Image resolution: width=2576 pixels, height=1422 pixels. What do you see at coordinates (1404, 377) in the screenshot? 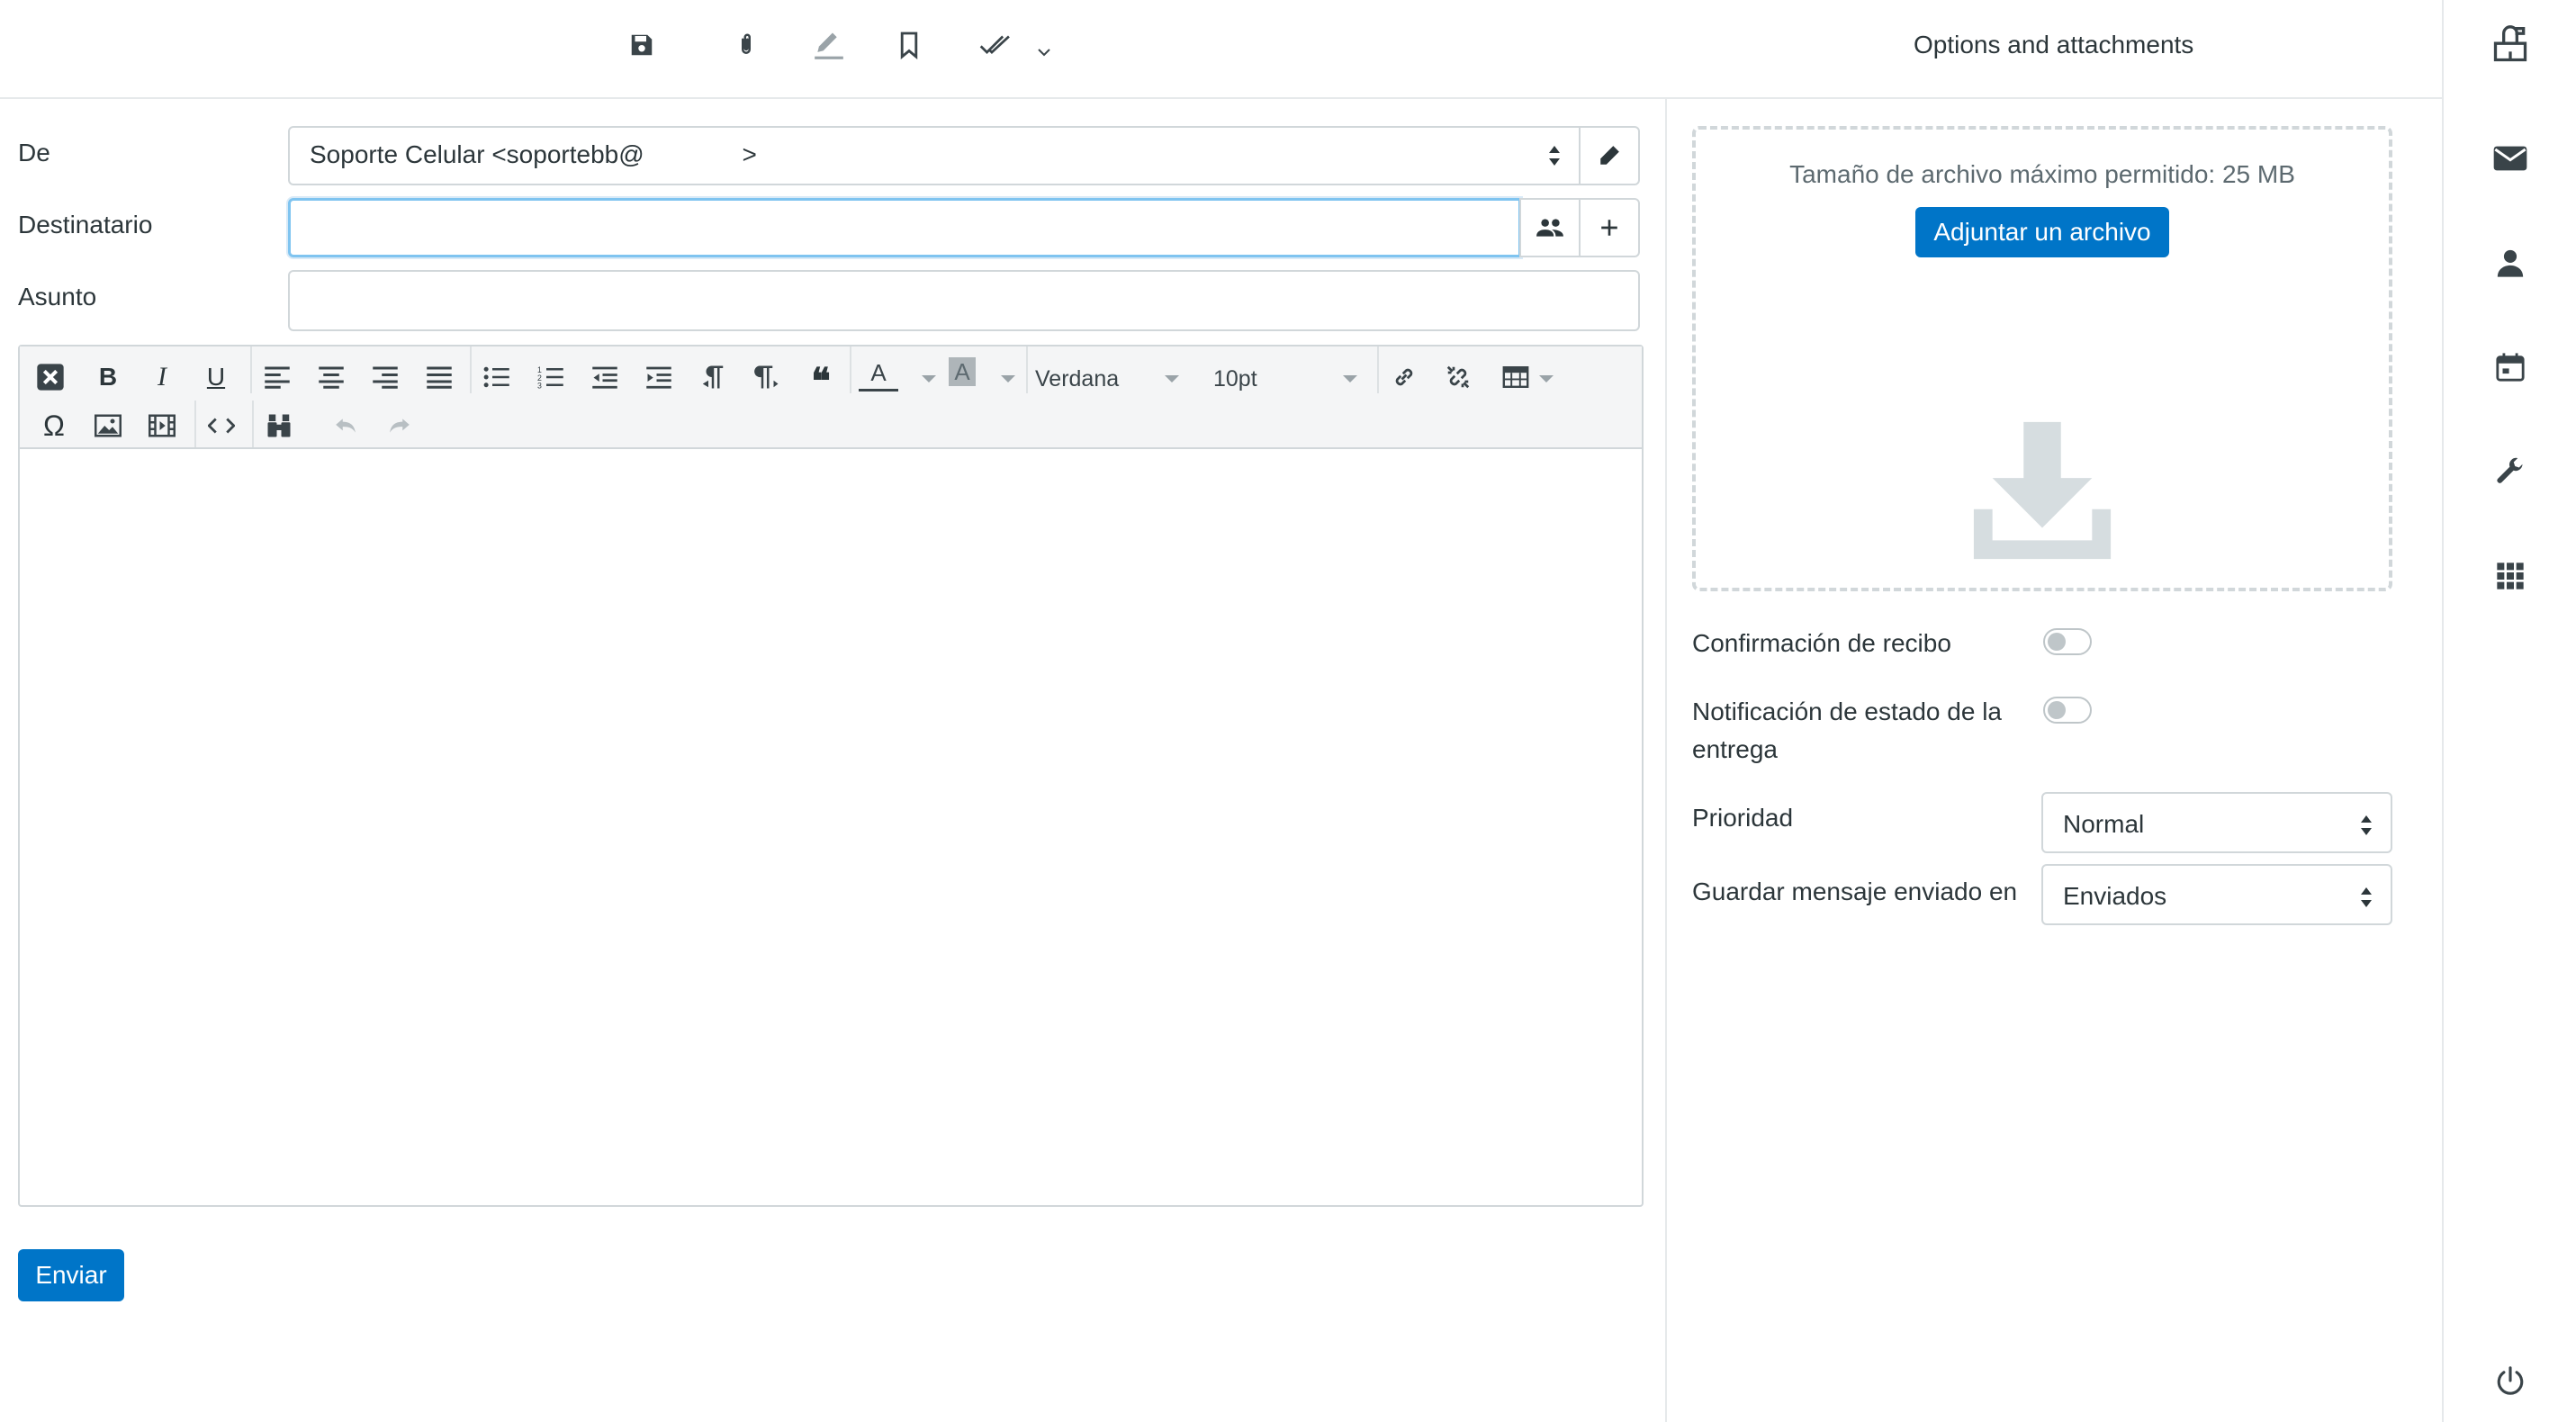
I see `link-icon` at bounding box center [1404, 377].